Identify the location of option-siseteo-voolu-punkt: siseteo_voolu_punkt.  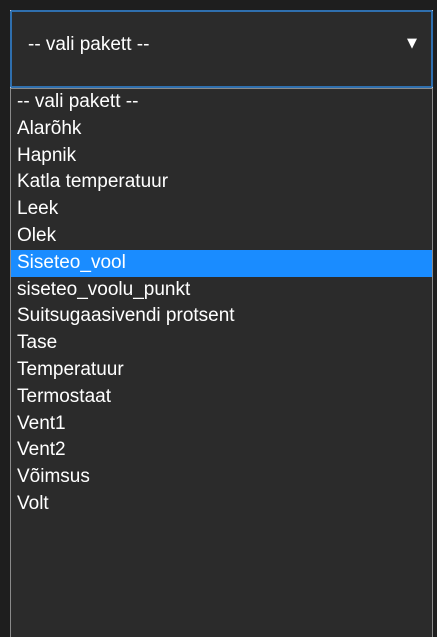
(221, 290).